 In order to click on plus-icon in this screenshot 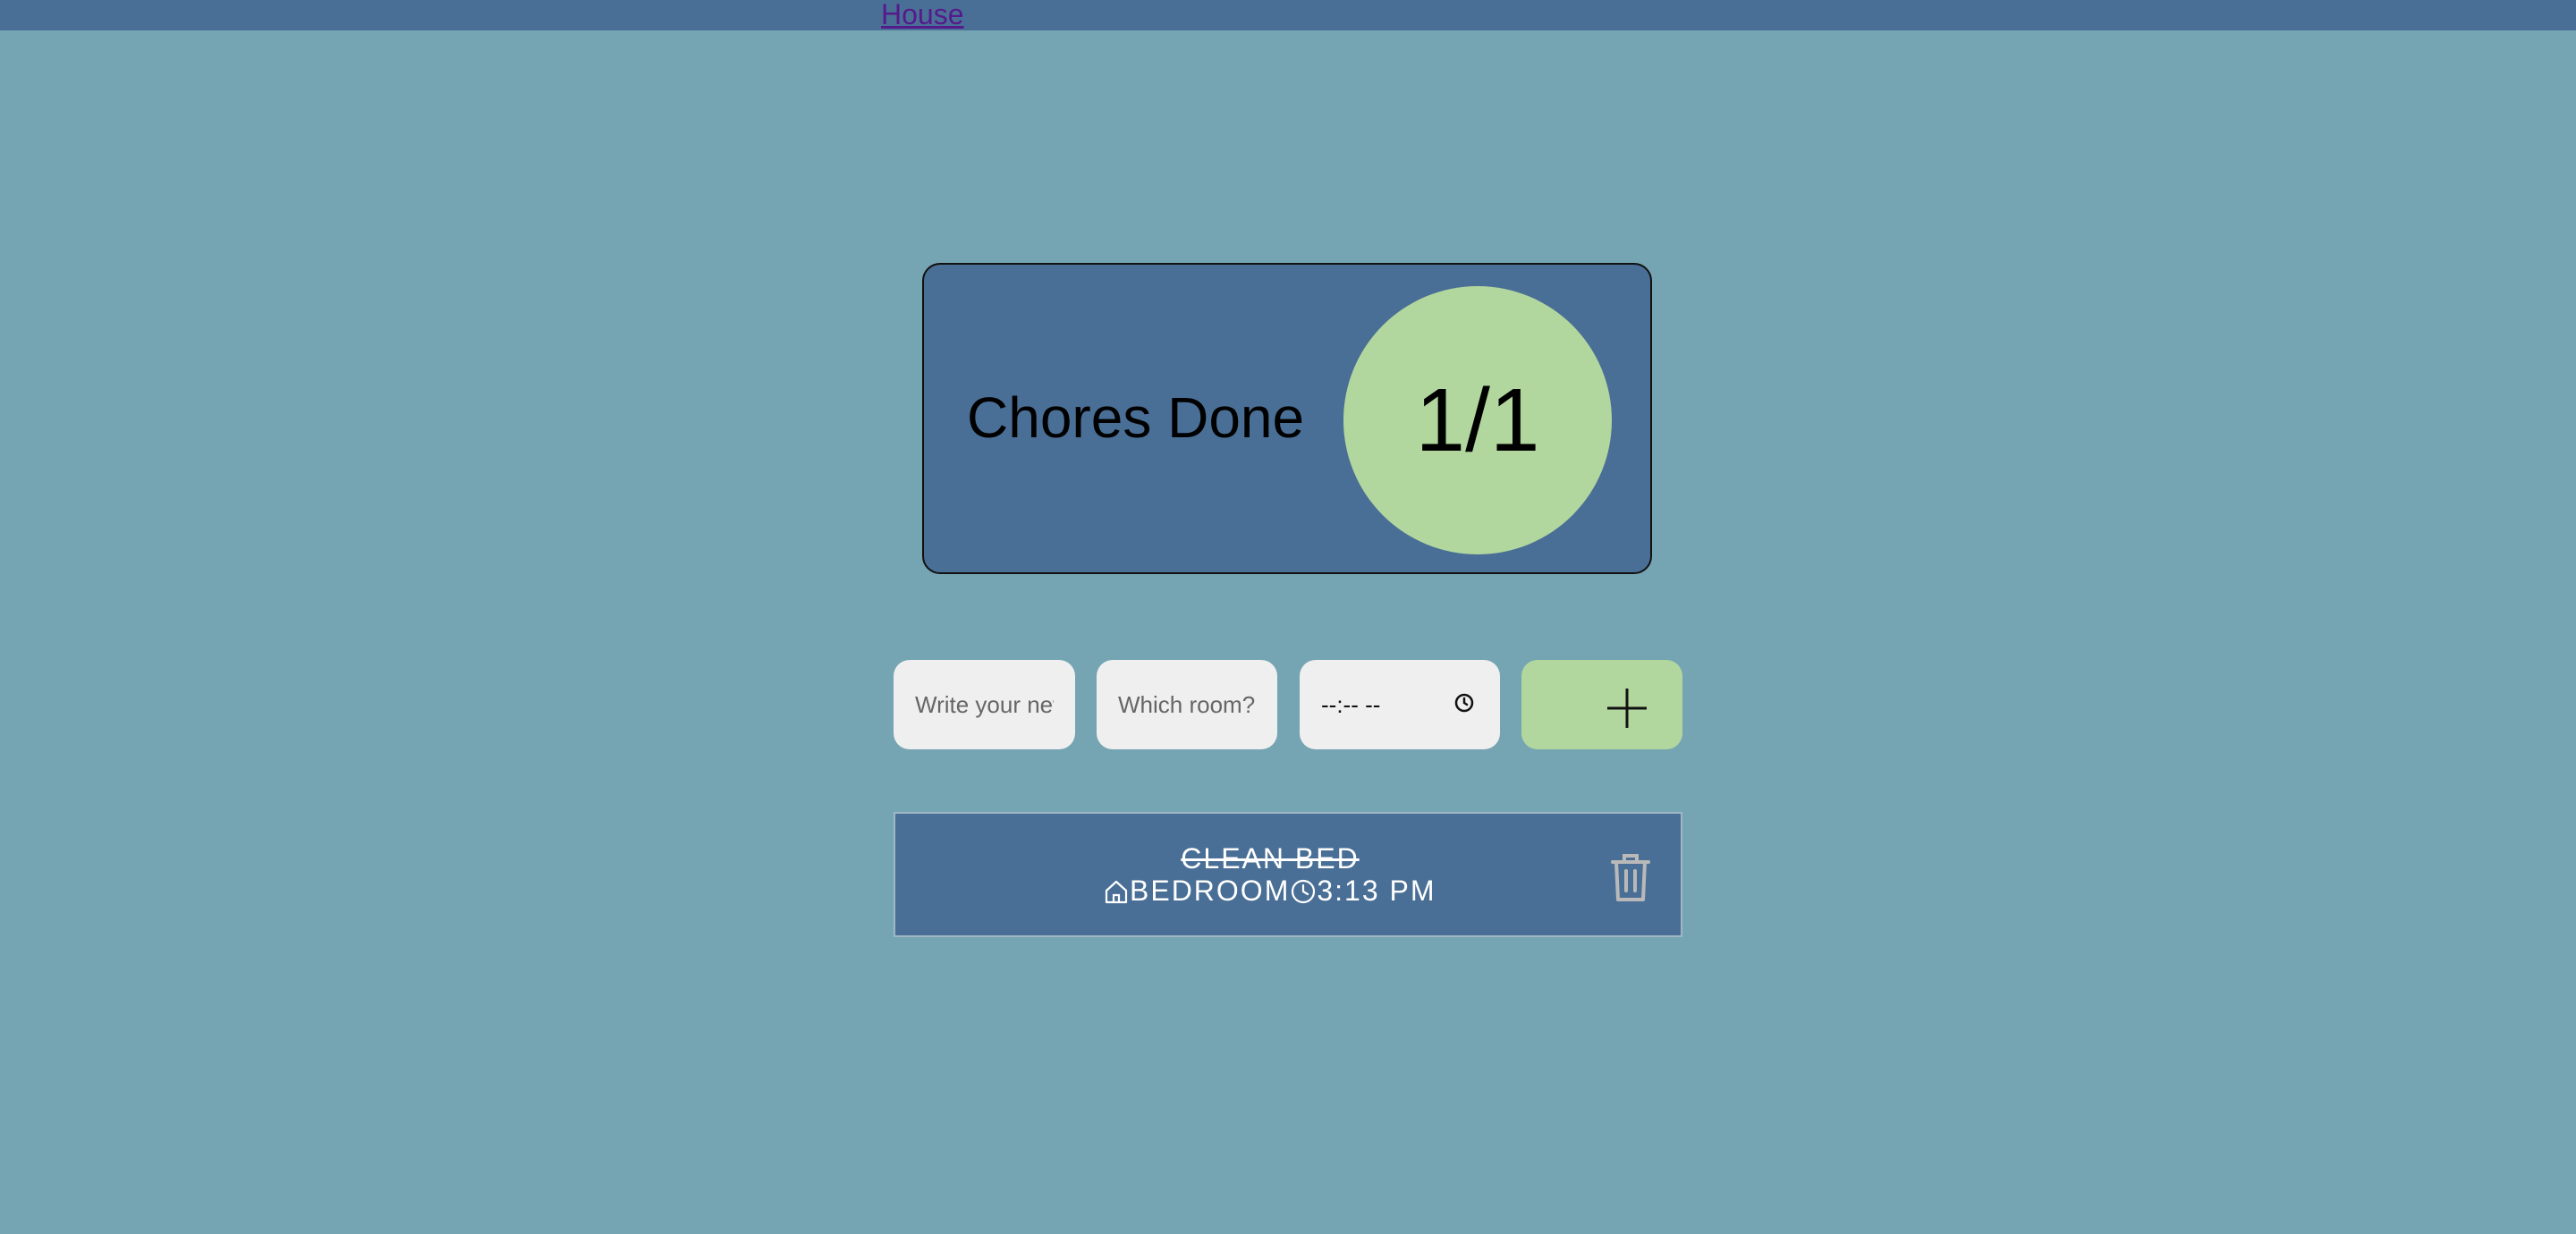, I will do `click(1627, 708)`.